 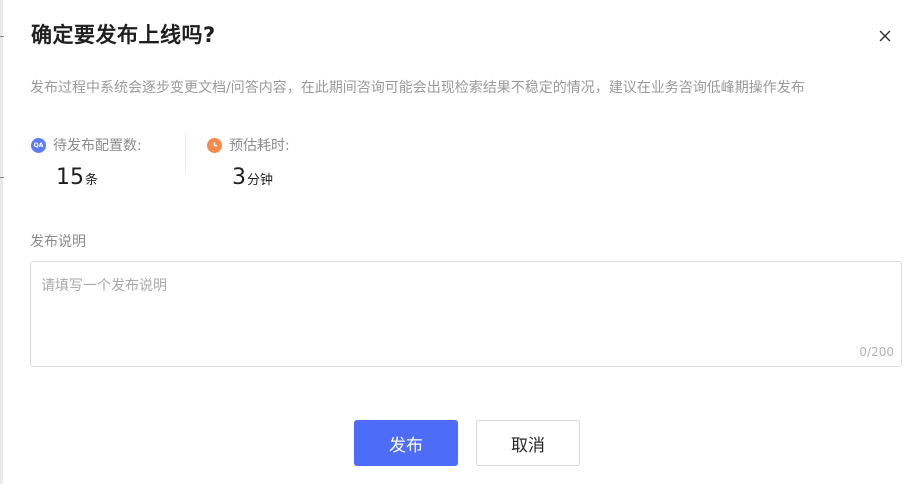 I want to click on estimated-time-value: 3, so click(x=239, y=177).